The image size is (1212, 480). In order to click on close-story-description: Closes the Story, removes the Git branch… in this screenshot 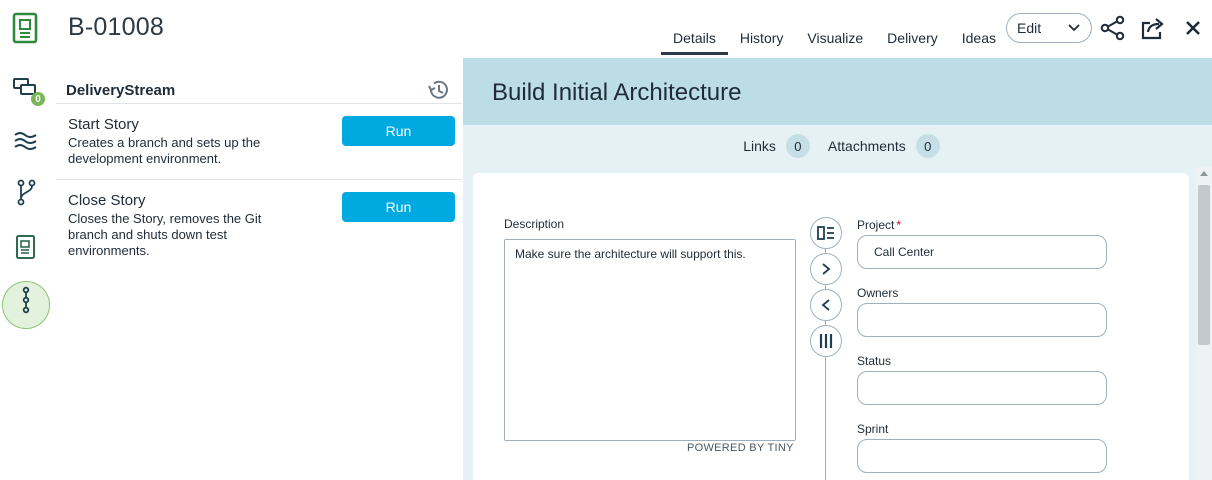, I will do `click(165, 234)`.